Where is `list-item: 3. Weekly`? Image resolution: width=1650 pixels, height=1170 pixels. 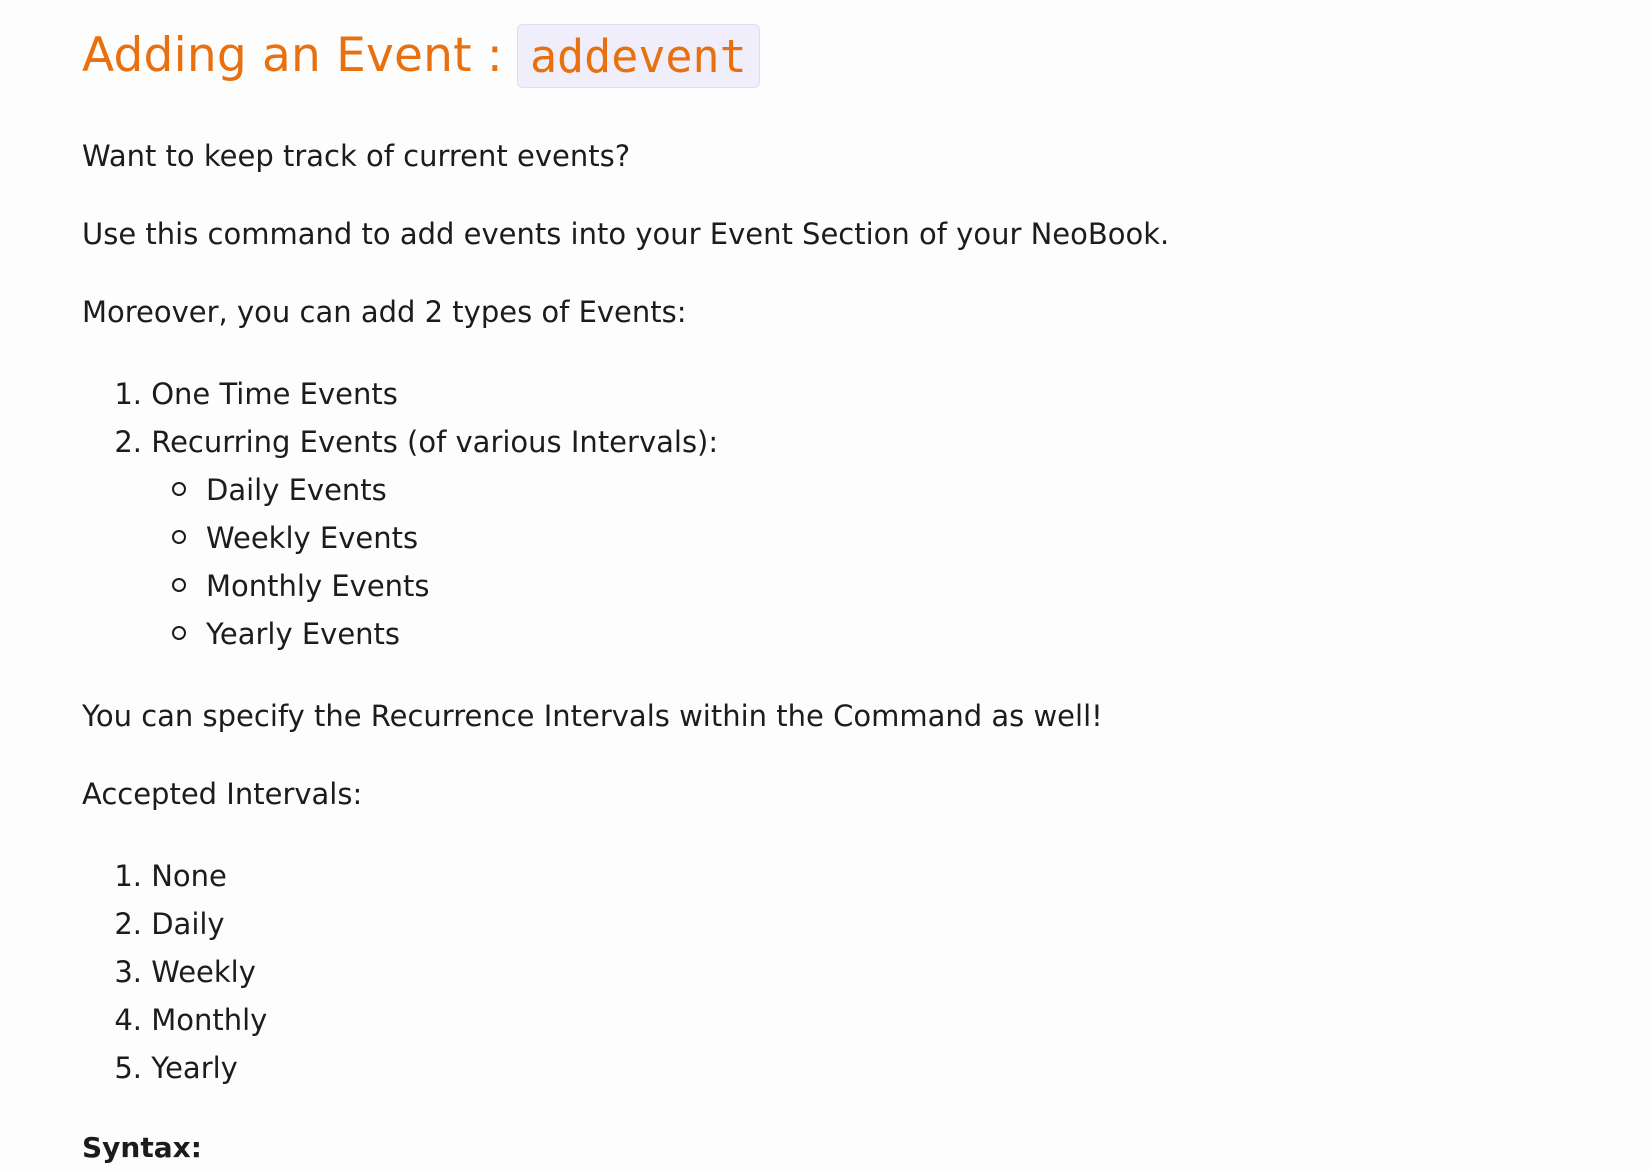 list-item: 3. Weekly is located at coordinates (866, 972).